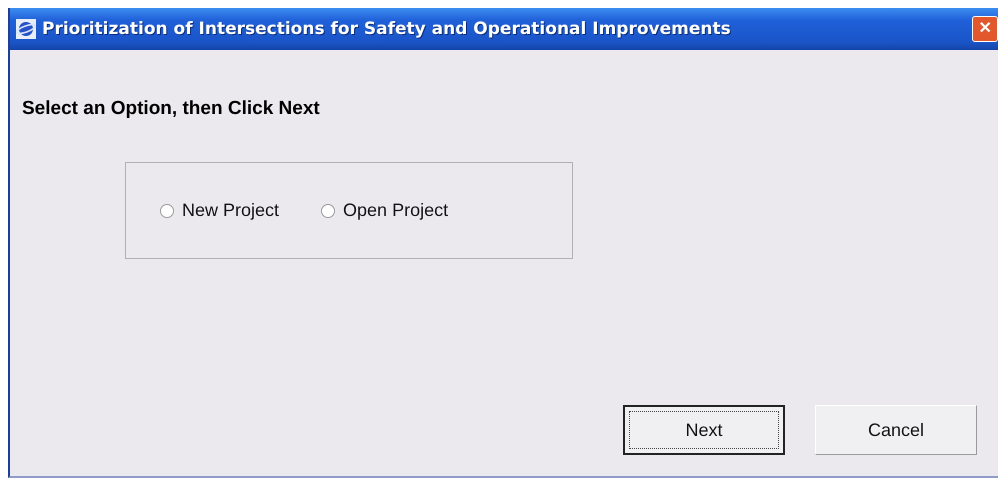  I want to click on close-button: ✕, so click(985, 29).